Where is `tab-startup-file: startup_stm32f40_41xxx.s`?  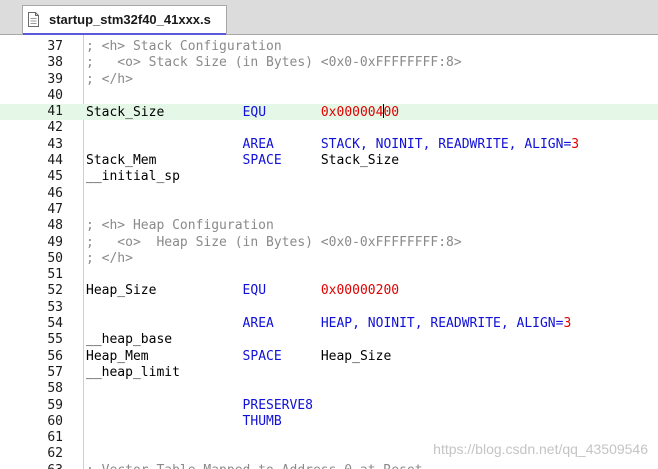
tab-startup-file: startup_stm32f40_41xxx.s is located at coordinates (124, 20).